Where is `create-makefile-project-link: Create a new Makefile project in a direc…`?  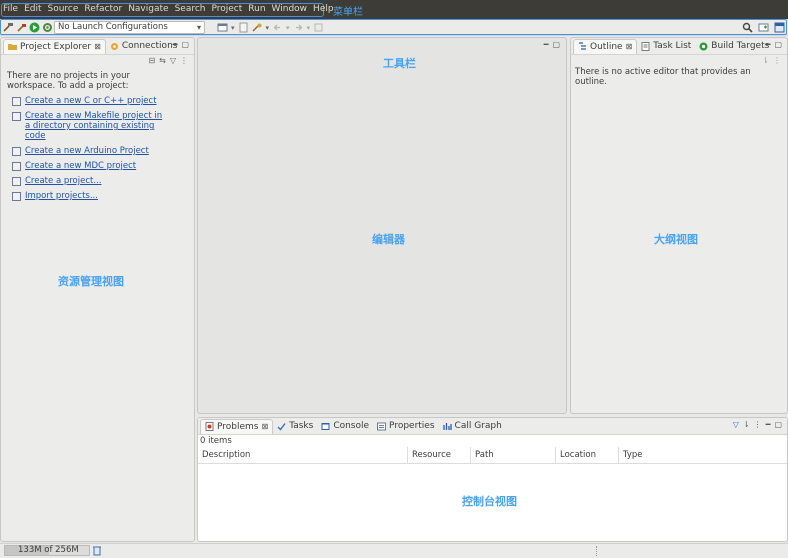 create-makefile-project-link: Create a new Makefile project in a direc… is located at coordinates (95, 126).